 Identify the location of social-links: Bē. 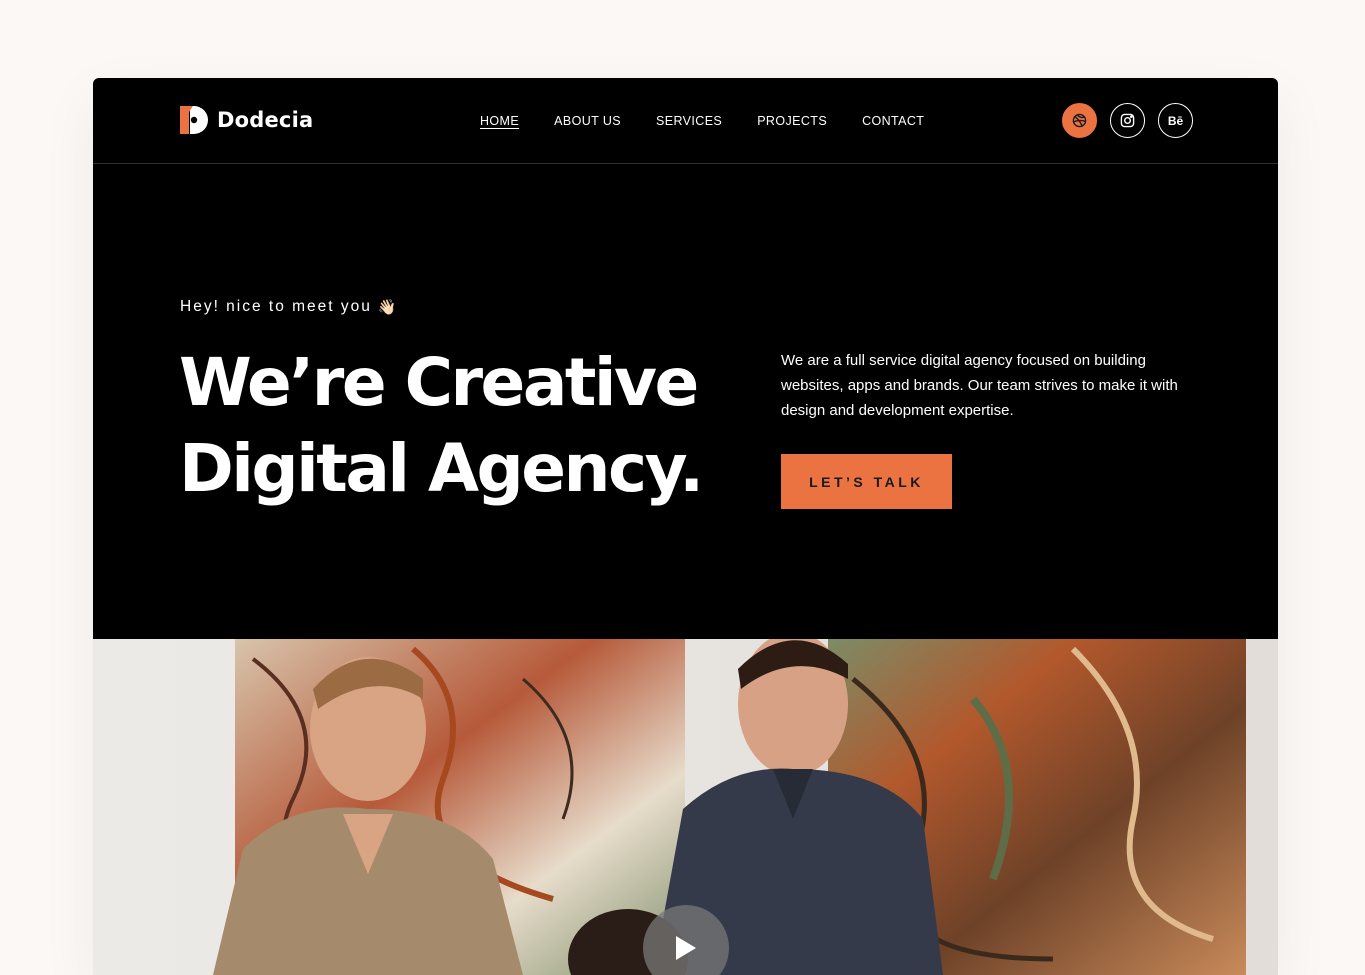
(1127, 120).